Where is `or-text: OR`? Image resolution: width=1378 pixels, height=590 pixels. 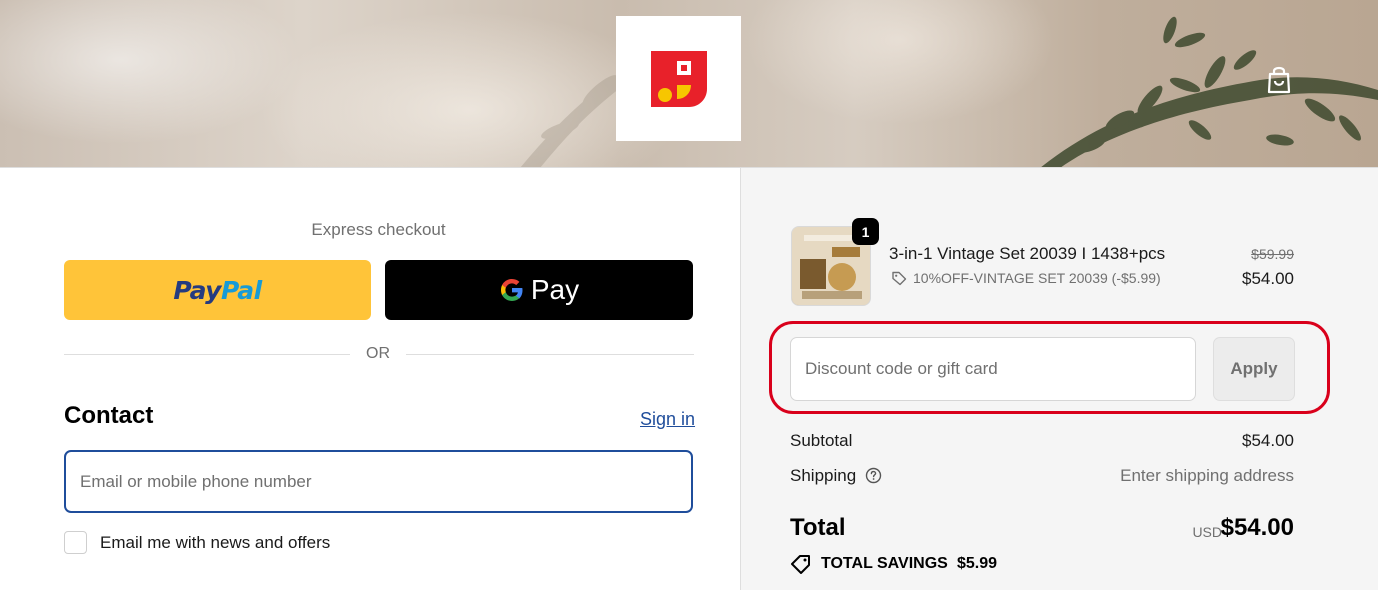
or-text: OR is located at coordinates (378, 353).